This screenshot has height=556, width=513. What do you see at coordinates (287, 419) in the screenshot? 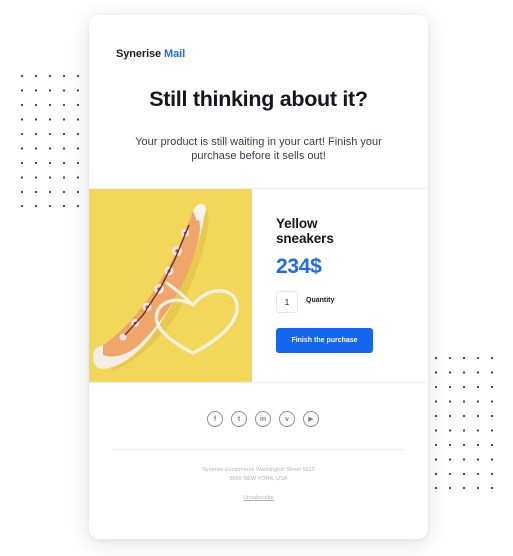
I see `vimeo-icon: v` at bounding box center [287, 419].